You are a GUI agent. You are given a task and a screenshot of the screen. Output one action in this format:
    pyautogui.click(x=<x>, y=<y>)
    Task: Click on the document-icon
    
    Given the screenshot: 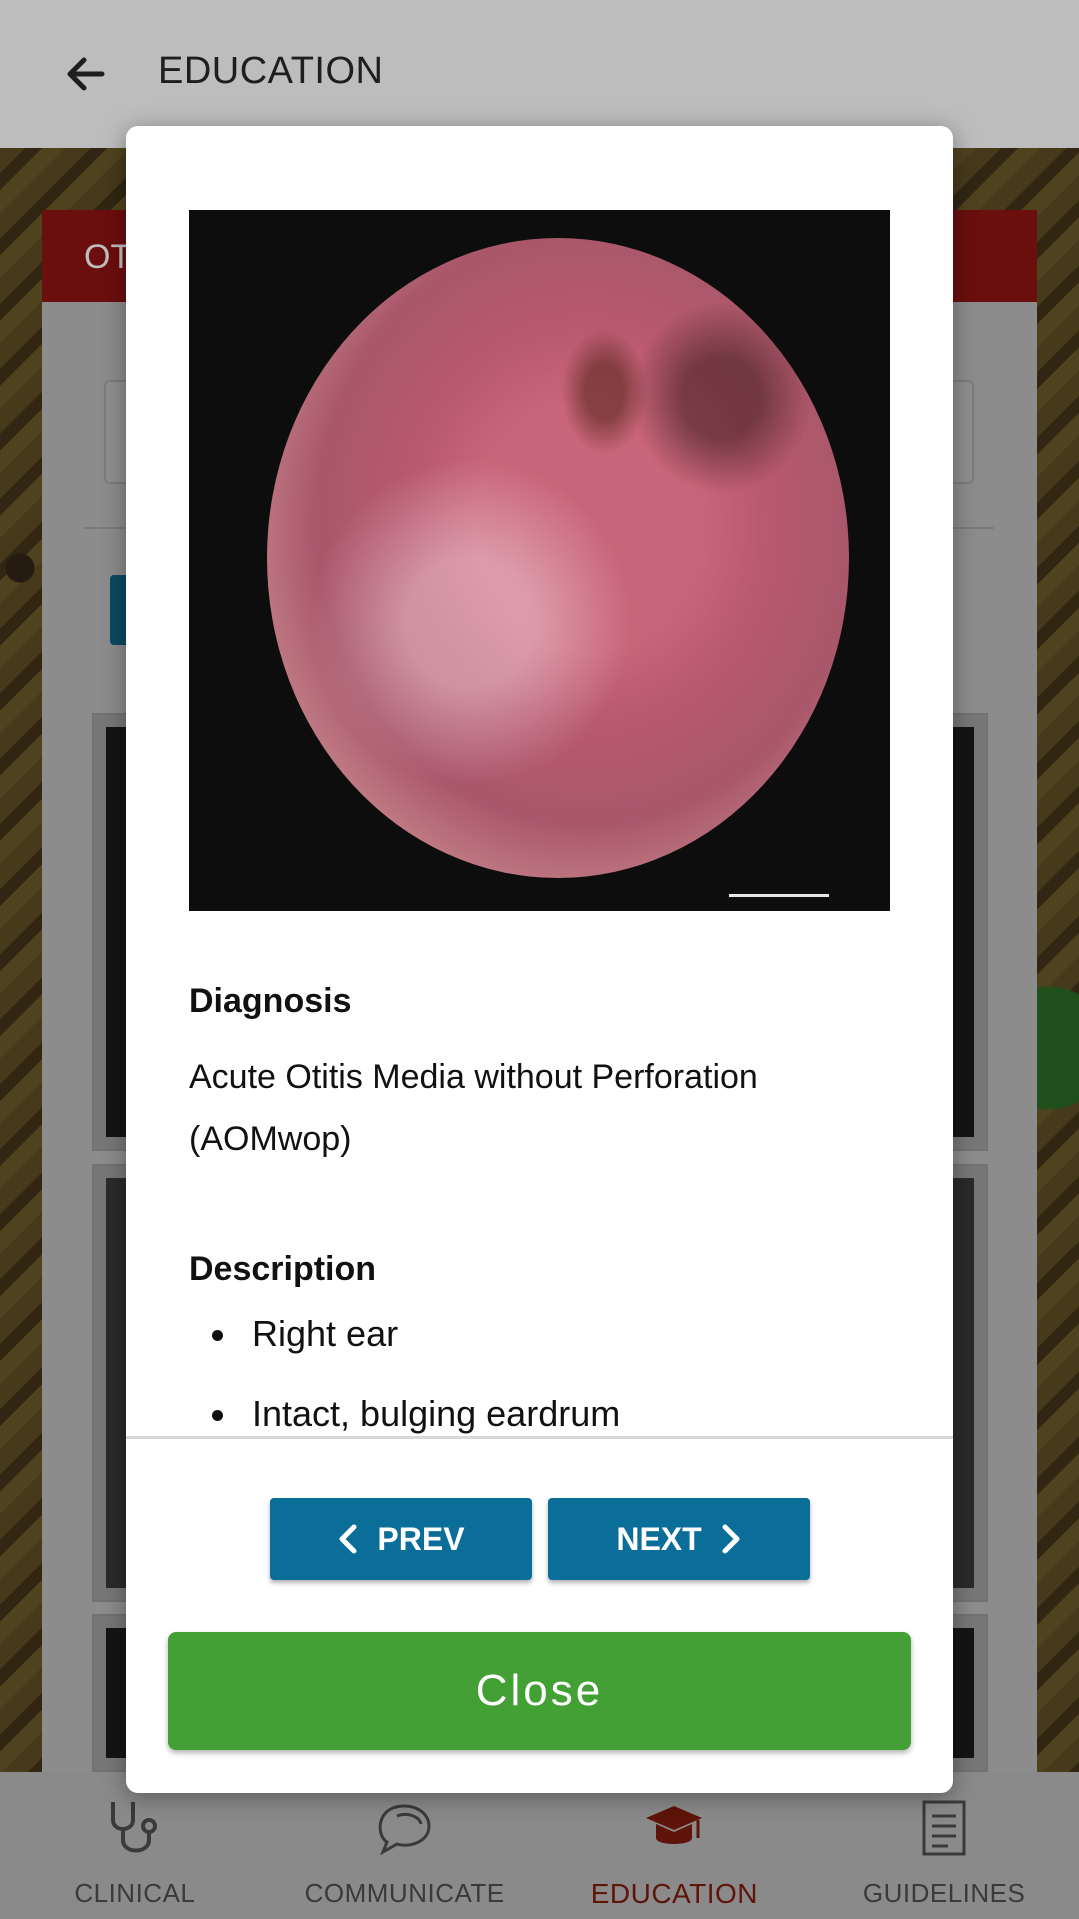 What is the action you would take?
    pyautogui.click(x=944, y=1828)
    